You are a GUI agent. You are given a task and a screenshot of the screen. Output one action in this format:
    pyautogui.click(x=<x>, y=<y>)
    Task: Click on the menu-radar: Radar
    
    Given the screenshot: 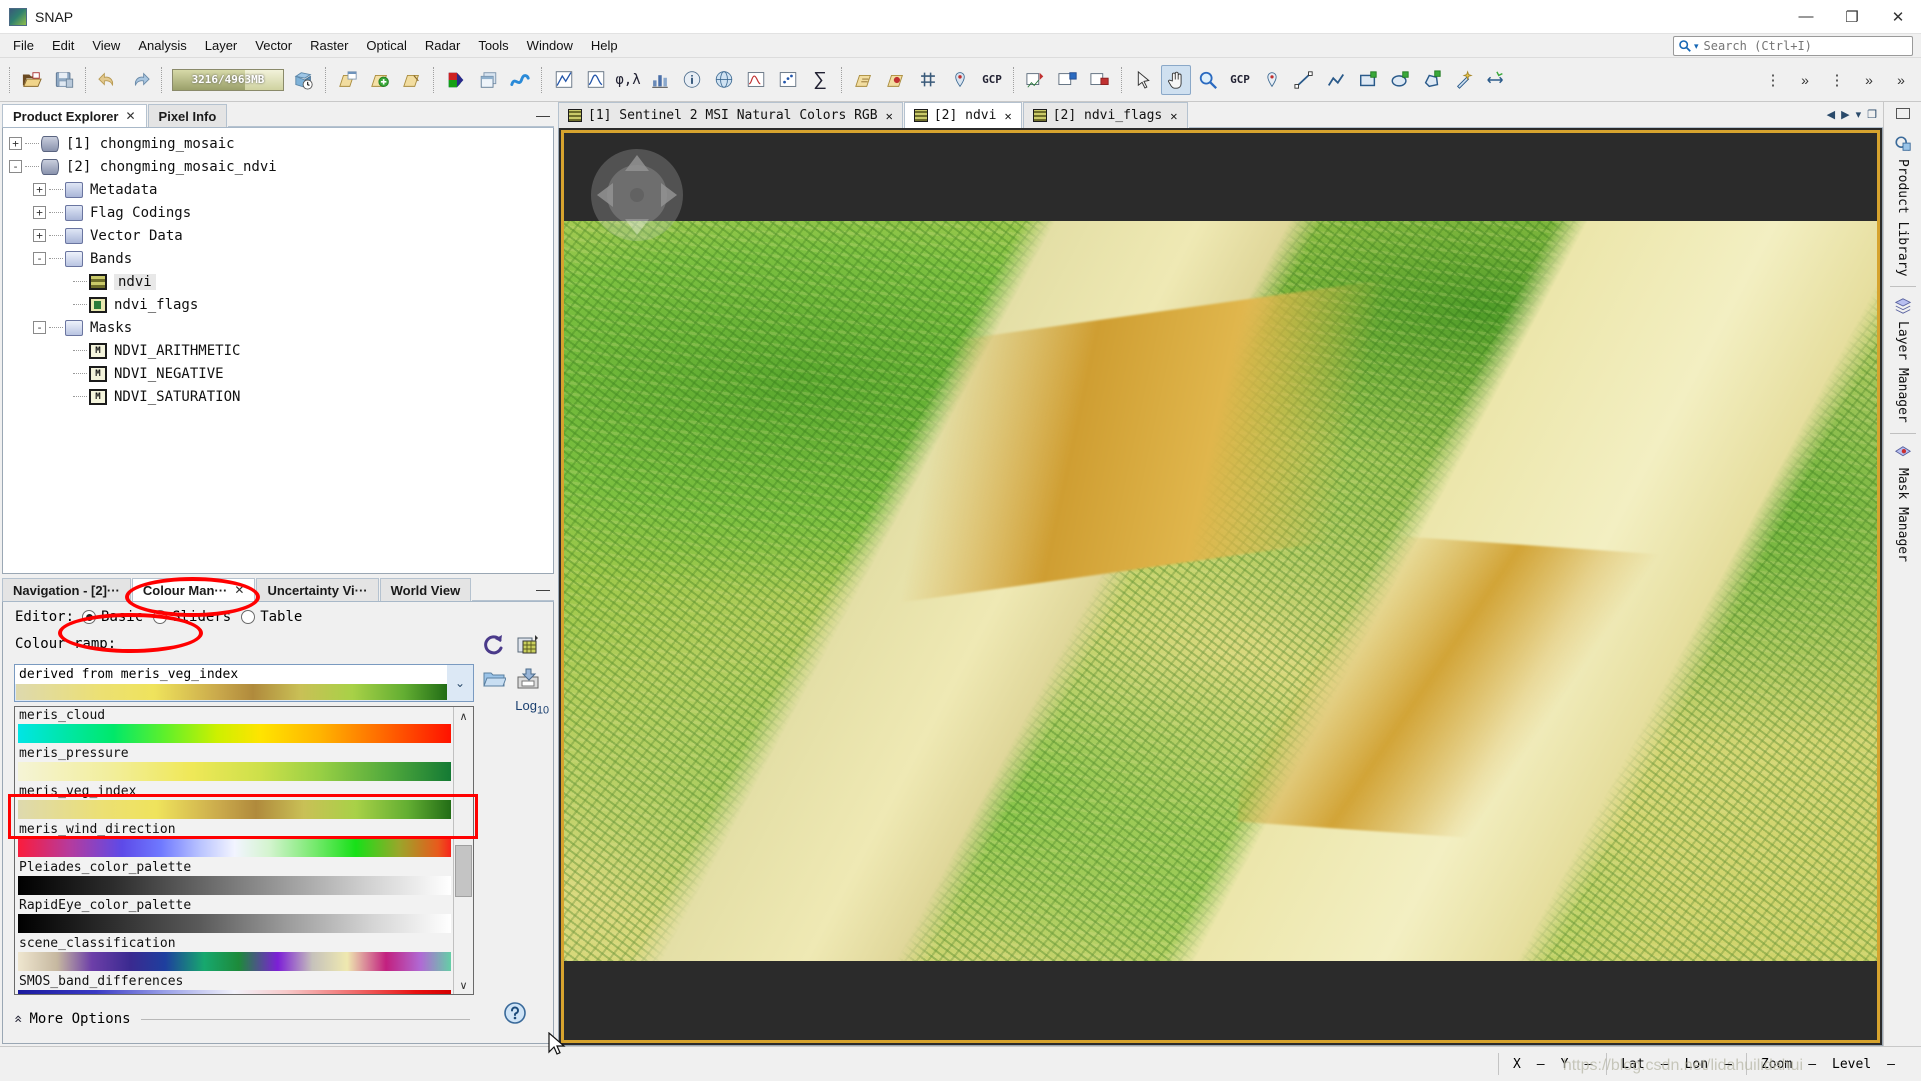 What is the action you would take?
    pyautogui.click(x=442, y=45)
    